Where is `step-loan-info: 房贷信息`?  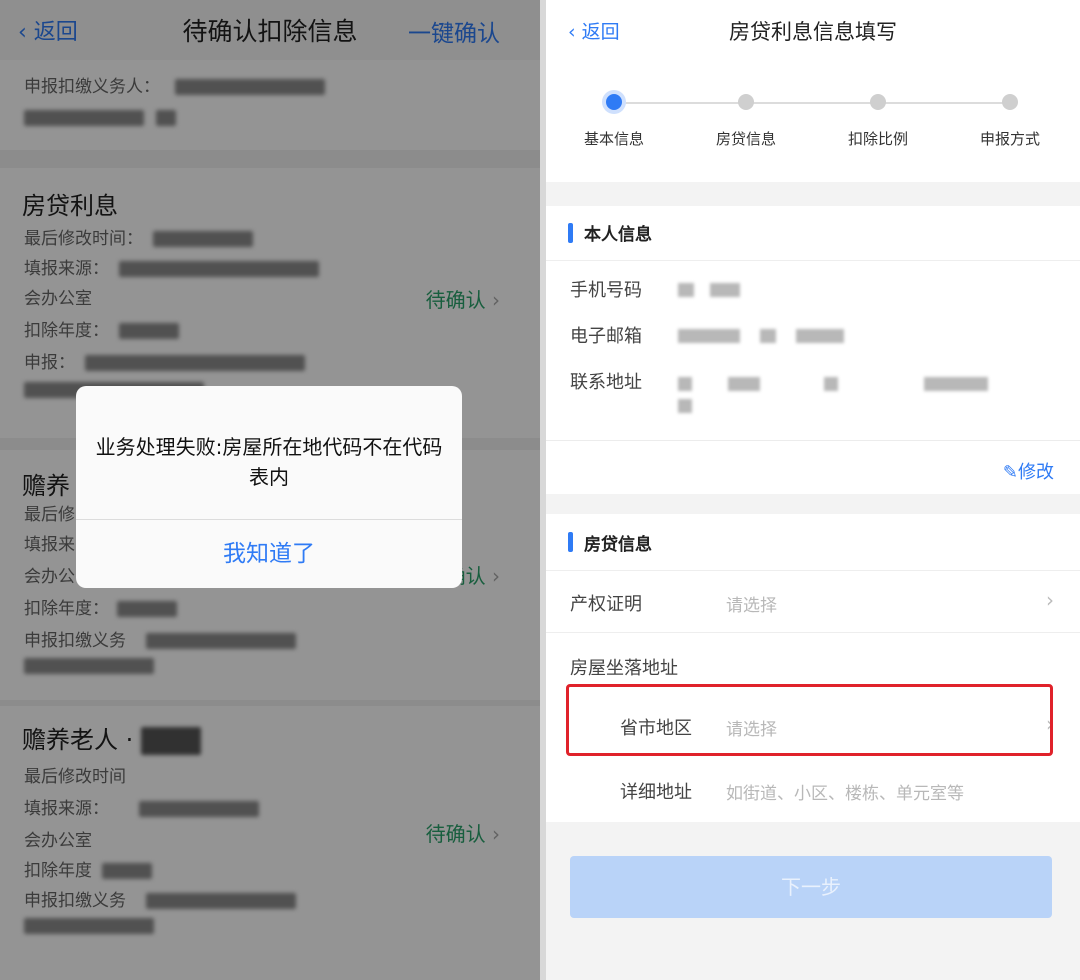
step-loan-info: 房贷信息 is located at coordinates (746, 121).